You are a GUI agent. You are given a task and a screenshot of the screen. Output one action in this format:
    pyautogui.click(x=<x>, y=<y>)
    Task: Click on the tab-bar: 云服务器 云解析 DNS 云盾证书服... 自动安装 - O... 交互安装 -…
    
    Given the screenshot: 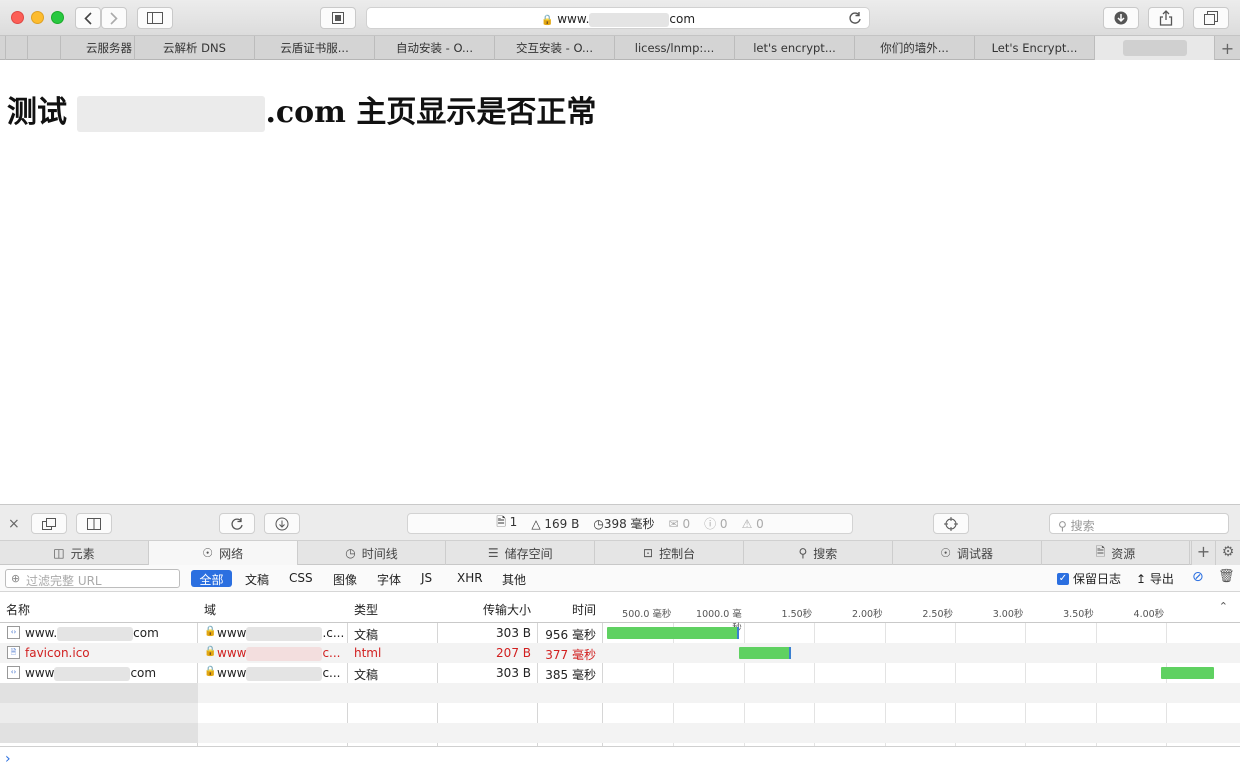 What is the action you would take?
    pyautogui.click(x=620, y=48)
    